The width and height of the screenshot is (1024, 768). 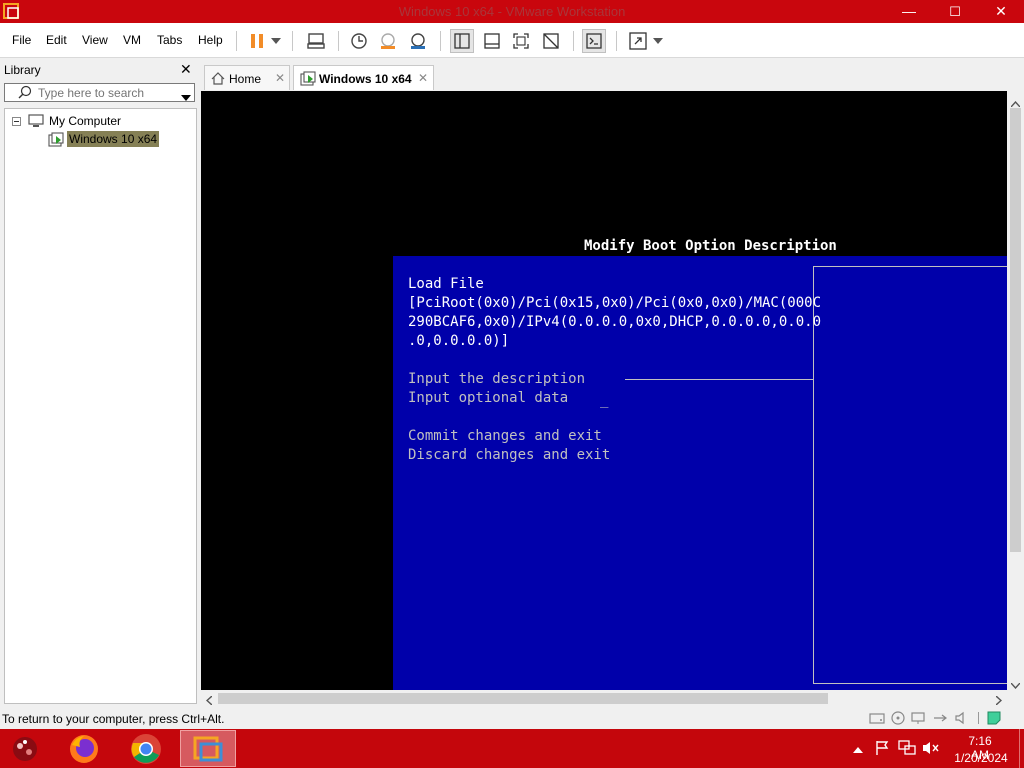 What do you see at coordinates (276, 41) in the screenshot?
I see `pause-dropdown-icon` at bounding box center [276, 41].